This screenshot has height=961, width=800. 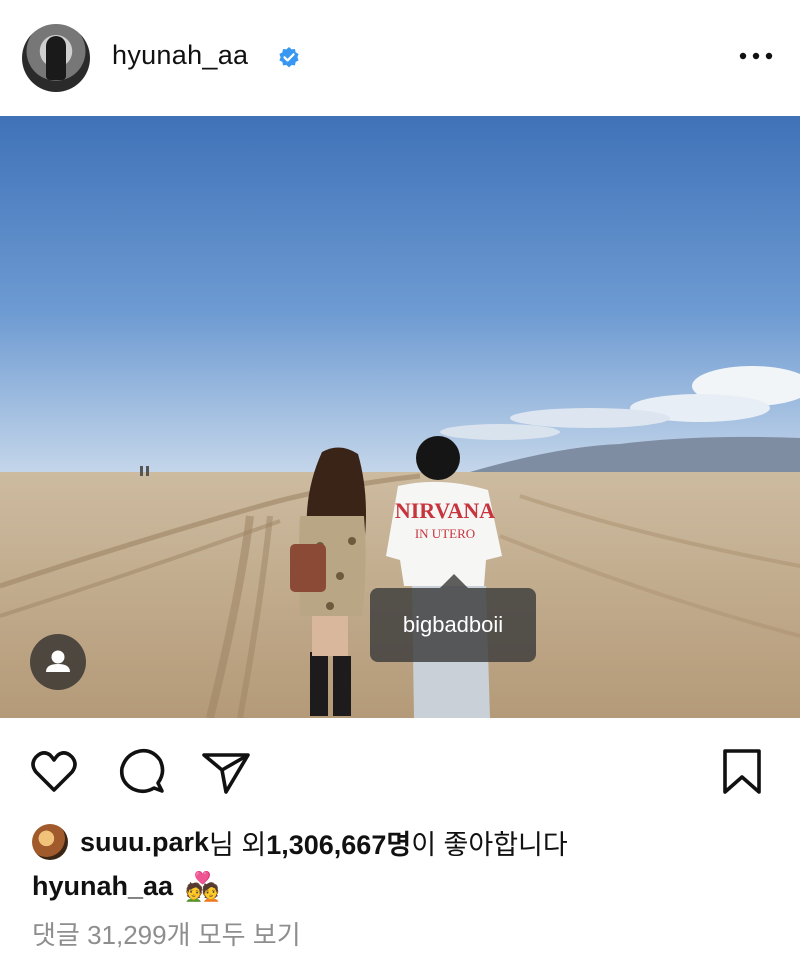 I want to click on shirt-print: NIRVANA IN UTERO, so click(x=445, y=519).